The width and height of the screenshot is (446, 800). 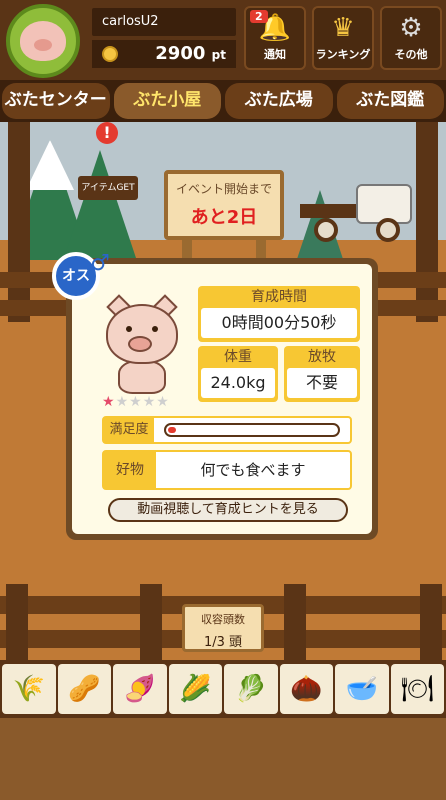 What do you see at coordinates (172, 430) in the screenshot?
I see `satisfaction-fill` at bounding box center [172, 430].